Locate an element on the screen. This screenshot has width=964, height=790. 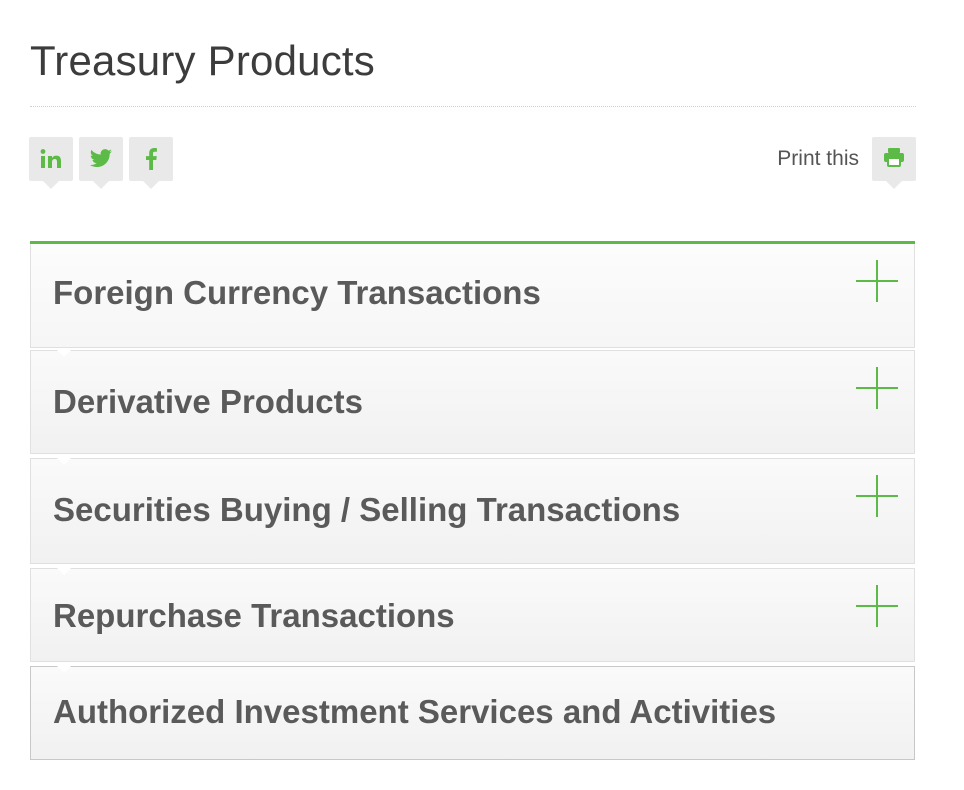
print-label: Print this is located at coordinates (818, 159).